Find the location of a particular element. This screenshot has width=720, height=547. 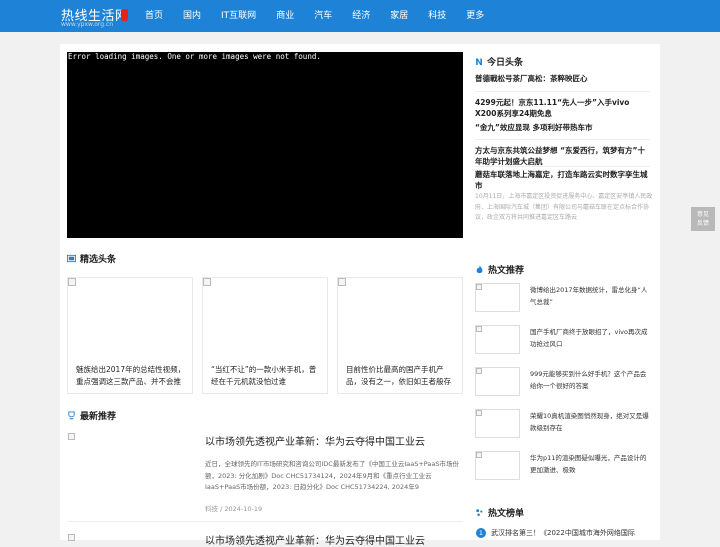

rank-number-badge: 1 is located at coordinates (481, 533).